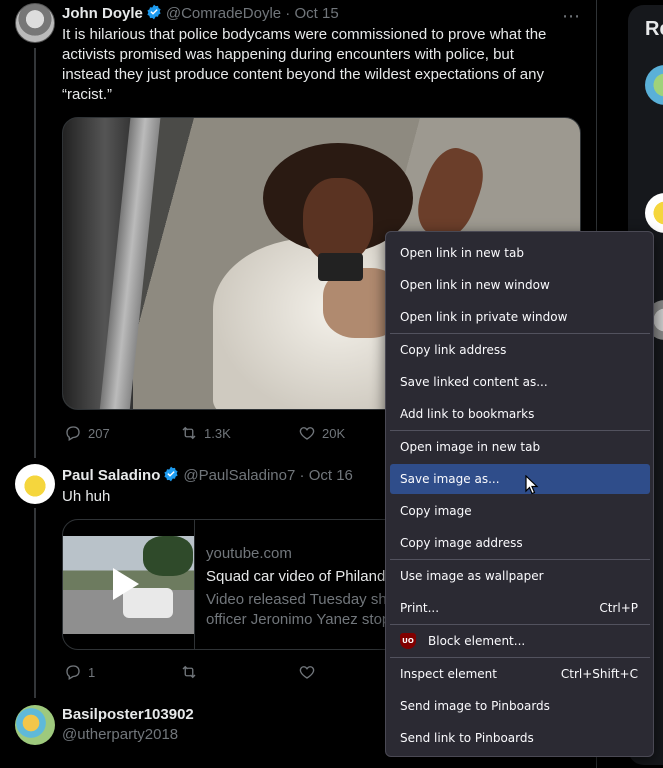 The height and width of the screenshot is (768, 663). Describe the element at coordinates (472, 576) in the screenshot. I see `menu-item-label: Use image as wallpaper` at that location.